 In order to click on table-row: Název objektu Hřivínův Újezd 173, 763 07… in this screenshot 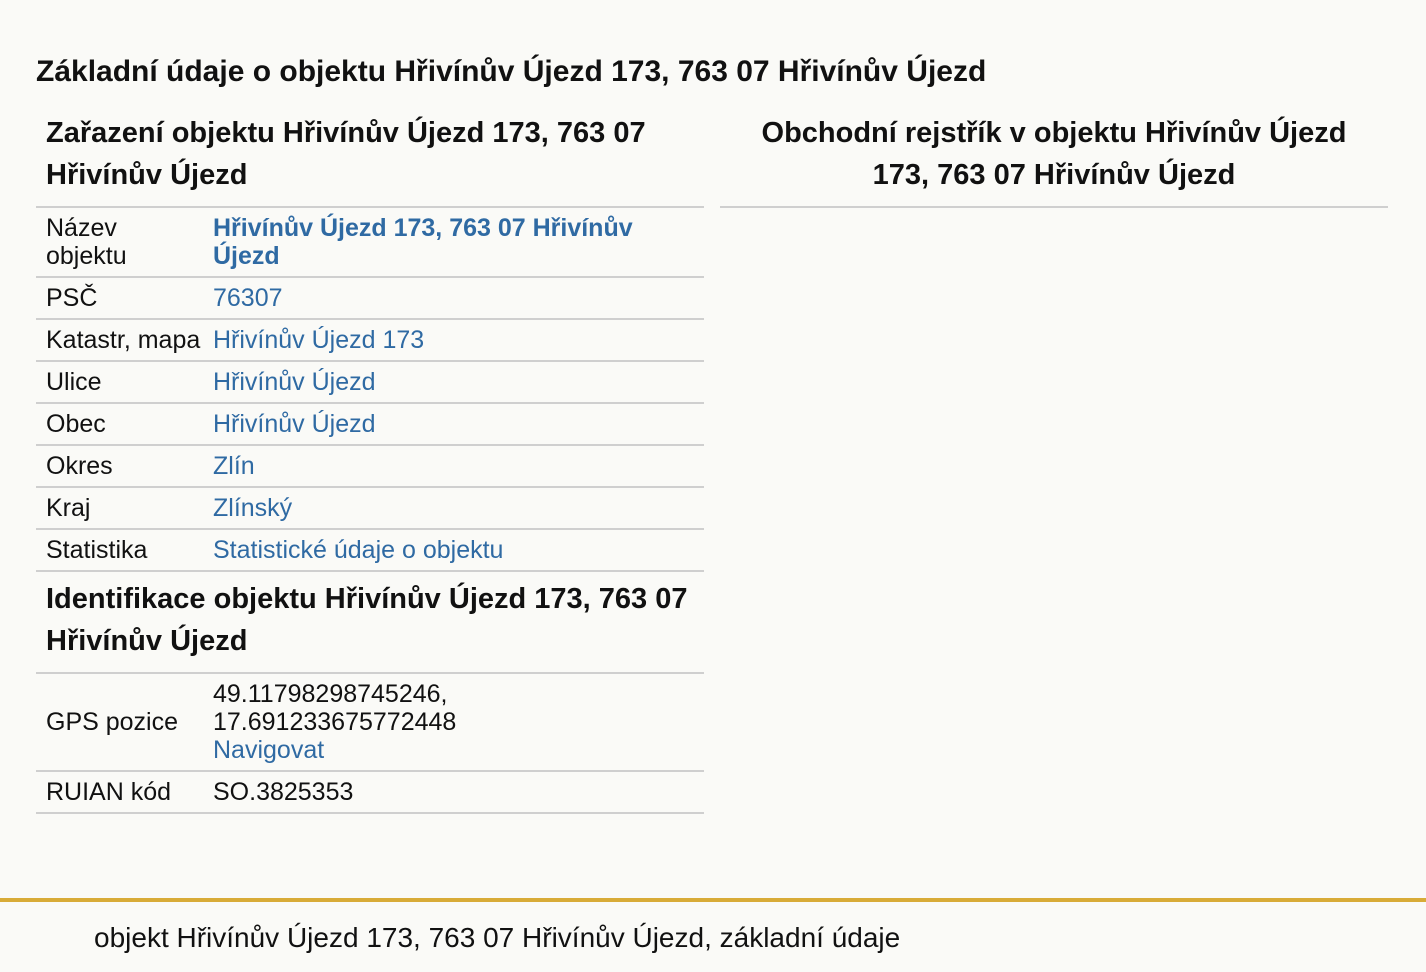, I will do `click(370, 243)`.